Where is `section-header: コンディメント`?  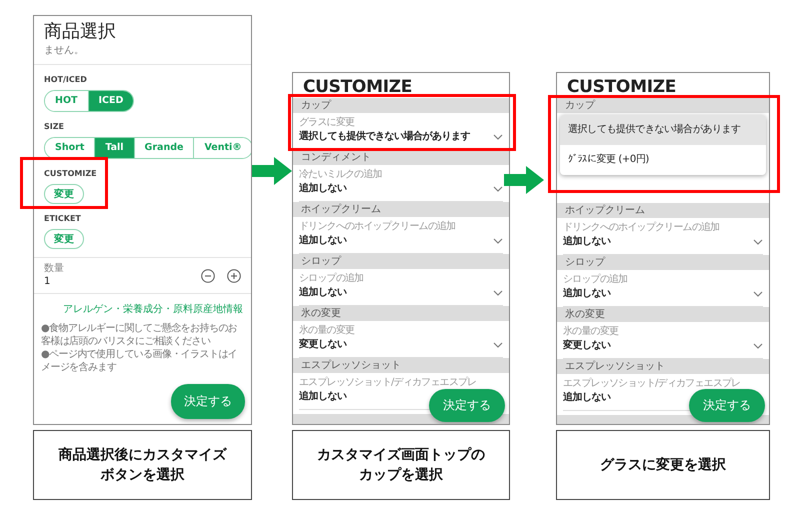
section-header: コンディメント is located at coordinates (401, 157).